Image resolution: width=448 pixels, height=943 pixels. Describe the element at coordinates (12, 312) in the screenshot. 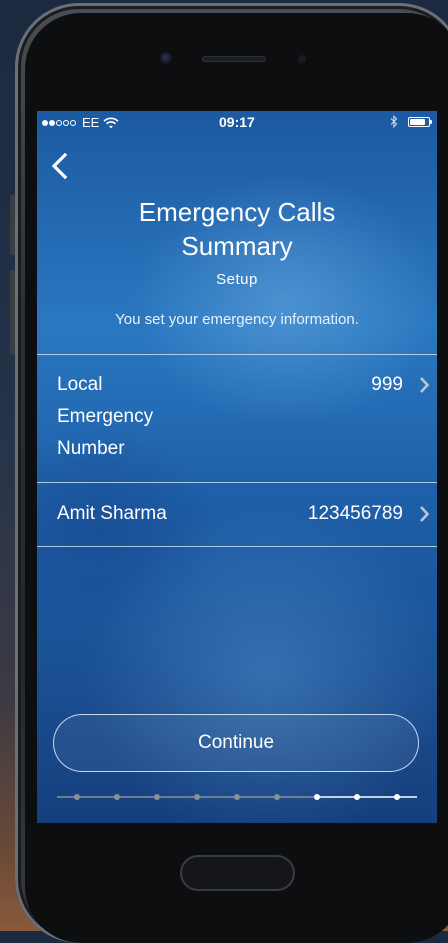

I see `volume-down-button` at that location.